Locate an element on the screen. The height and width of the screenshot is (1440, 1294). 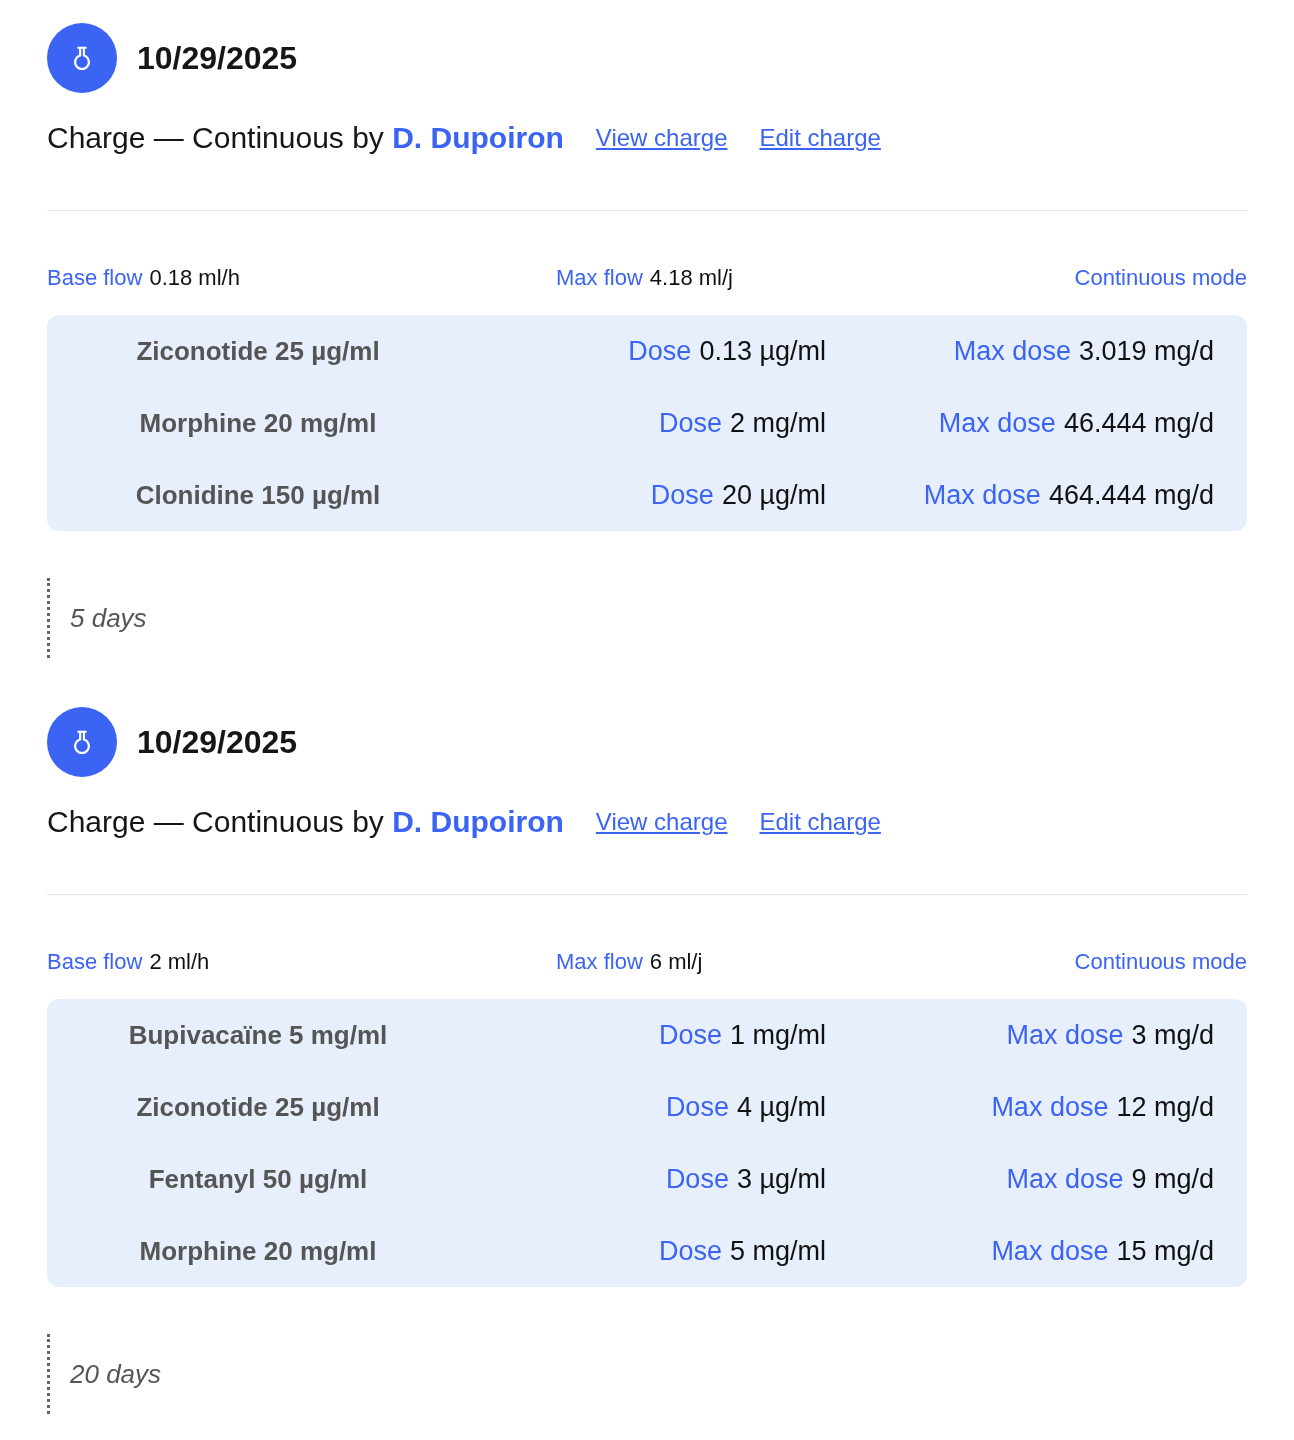
drug-name: Bupivacaïne 5 mg/ml is located at coordinates (258, 1035).